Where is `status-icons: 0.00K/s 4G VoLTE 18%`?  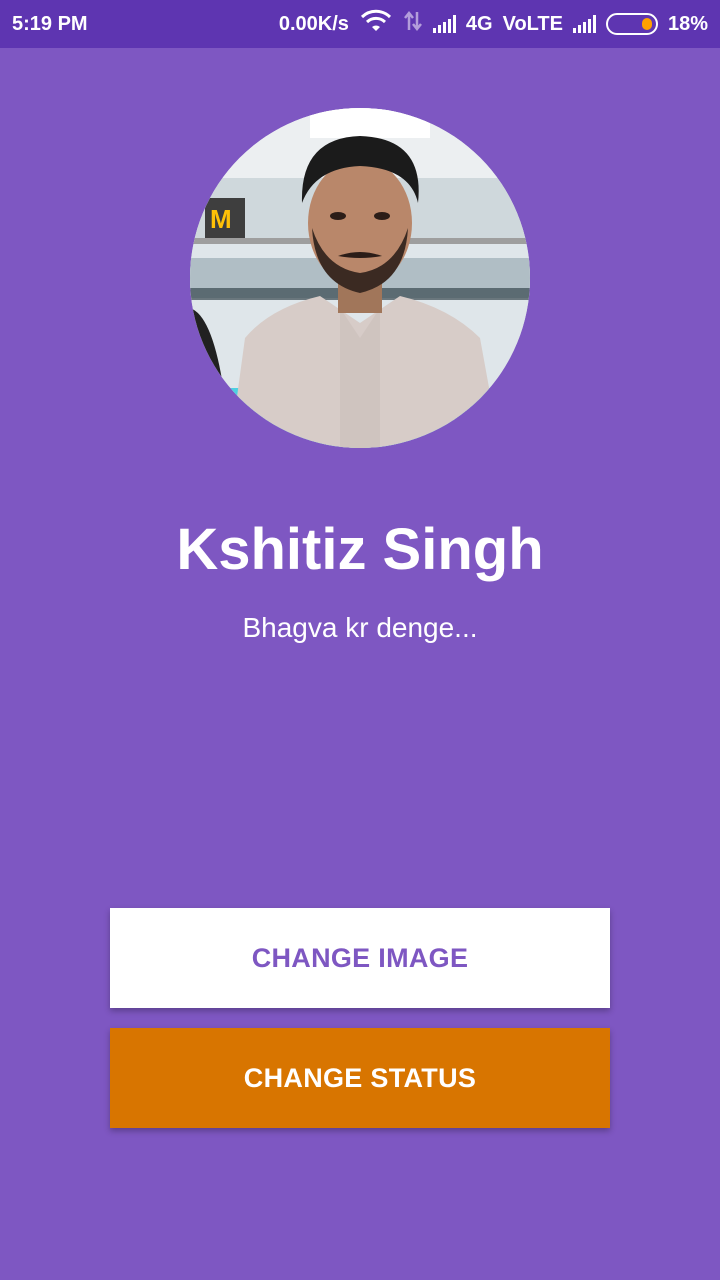 status-icons: 0.00K/s 4G VoLTE 18% is located at coordinates (493, 24).